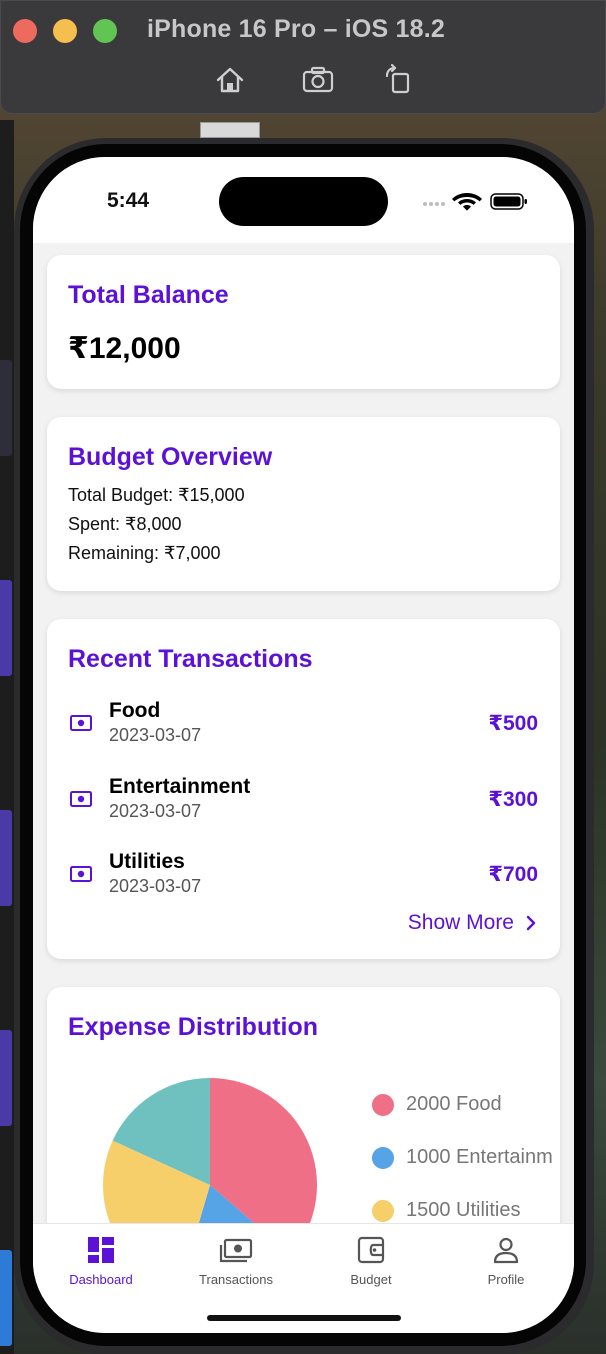 The image size is (606, 1354). I want to click on legend-label: 2000 Food, so click(454, 1104).